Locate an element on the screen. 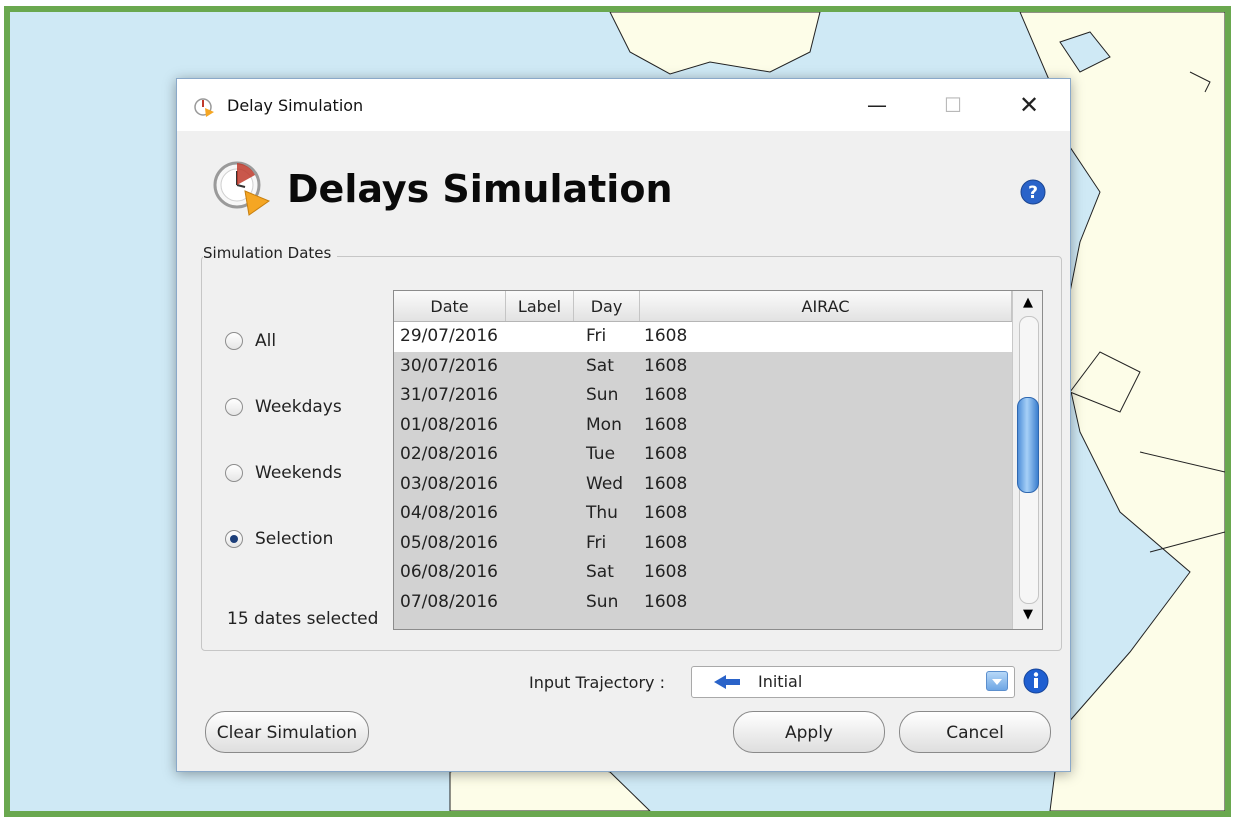 This screenshot has height=821, width=1235. radio-all-label: All is located at coordinates (266, 341).